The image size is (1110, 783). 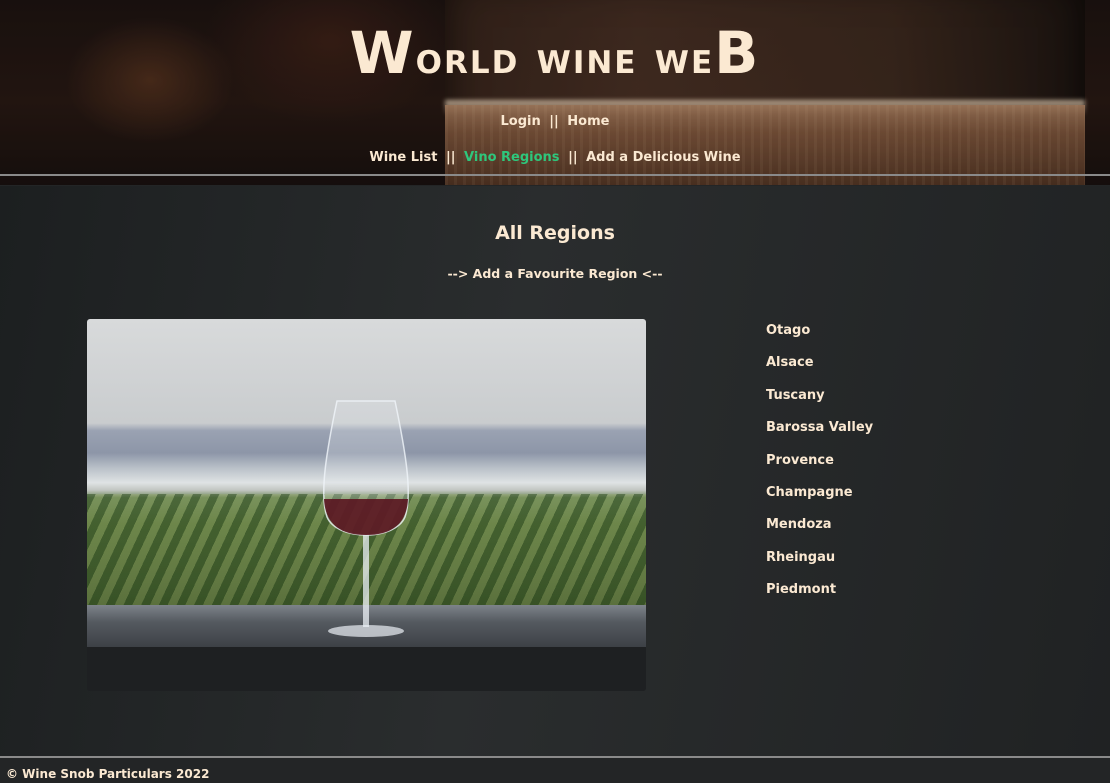 What do you see at coordinates (896, 370) in the screenshot?
I see `region-item: Alsace` at bounding box center [896, 370].